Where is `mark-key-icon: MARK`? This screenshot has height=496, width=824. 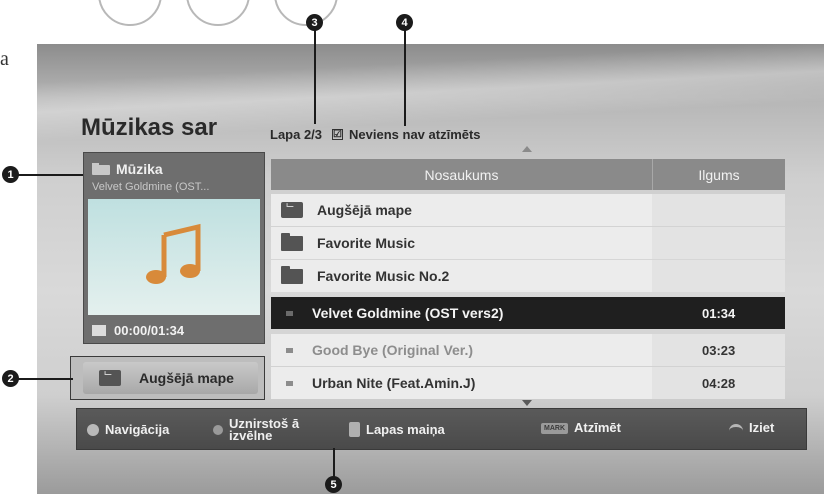
mark-key-icon: MARK is located at coordinates (554, 428).